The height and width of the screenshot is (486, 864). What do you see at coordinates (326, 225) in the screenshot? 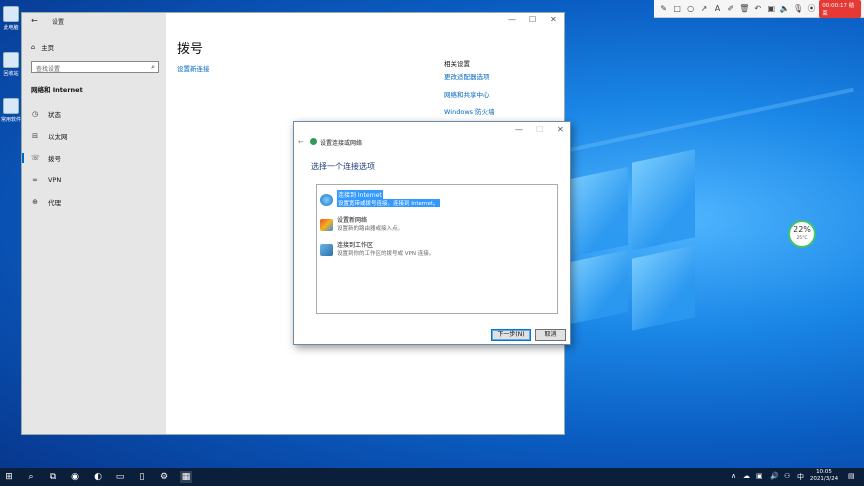
I see `router-icon` at bounding box center [326, 225].